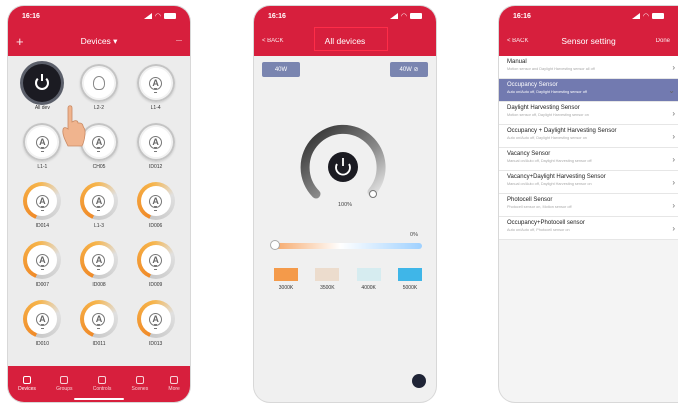 The height and width of the screenshot is (404, 678). What do you see at coordinates (155, 146) in the screenshot?
I see `device-tile: A ID012` at bounding box center [155, 146].